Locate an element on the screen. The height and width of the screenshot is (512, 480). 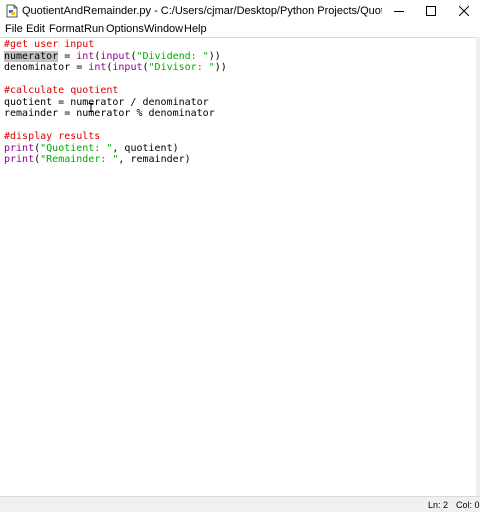
code-line: print("Remainder: ", remainder) is located at coordinates (97, 160).